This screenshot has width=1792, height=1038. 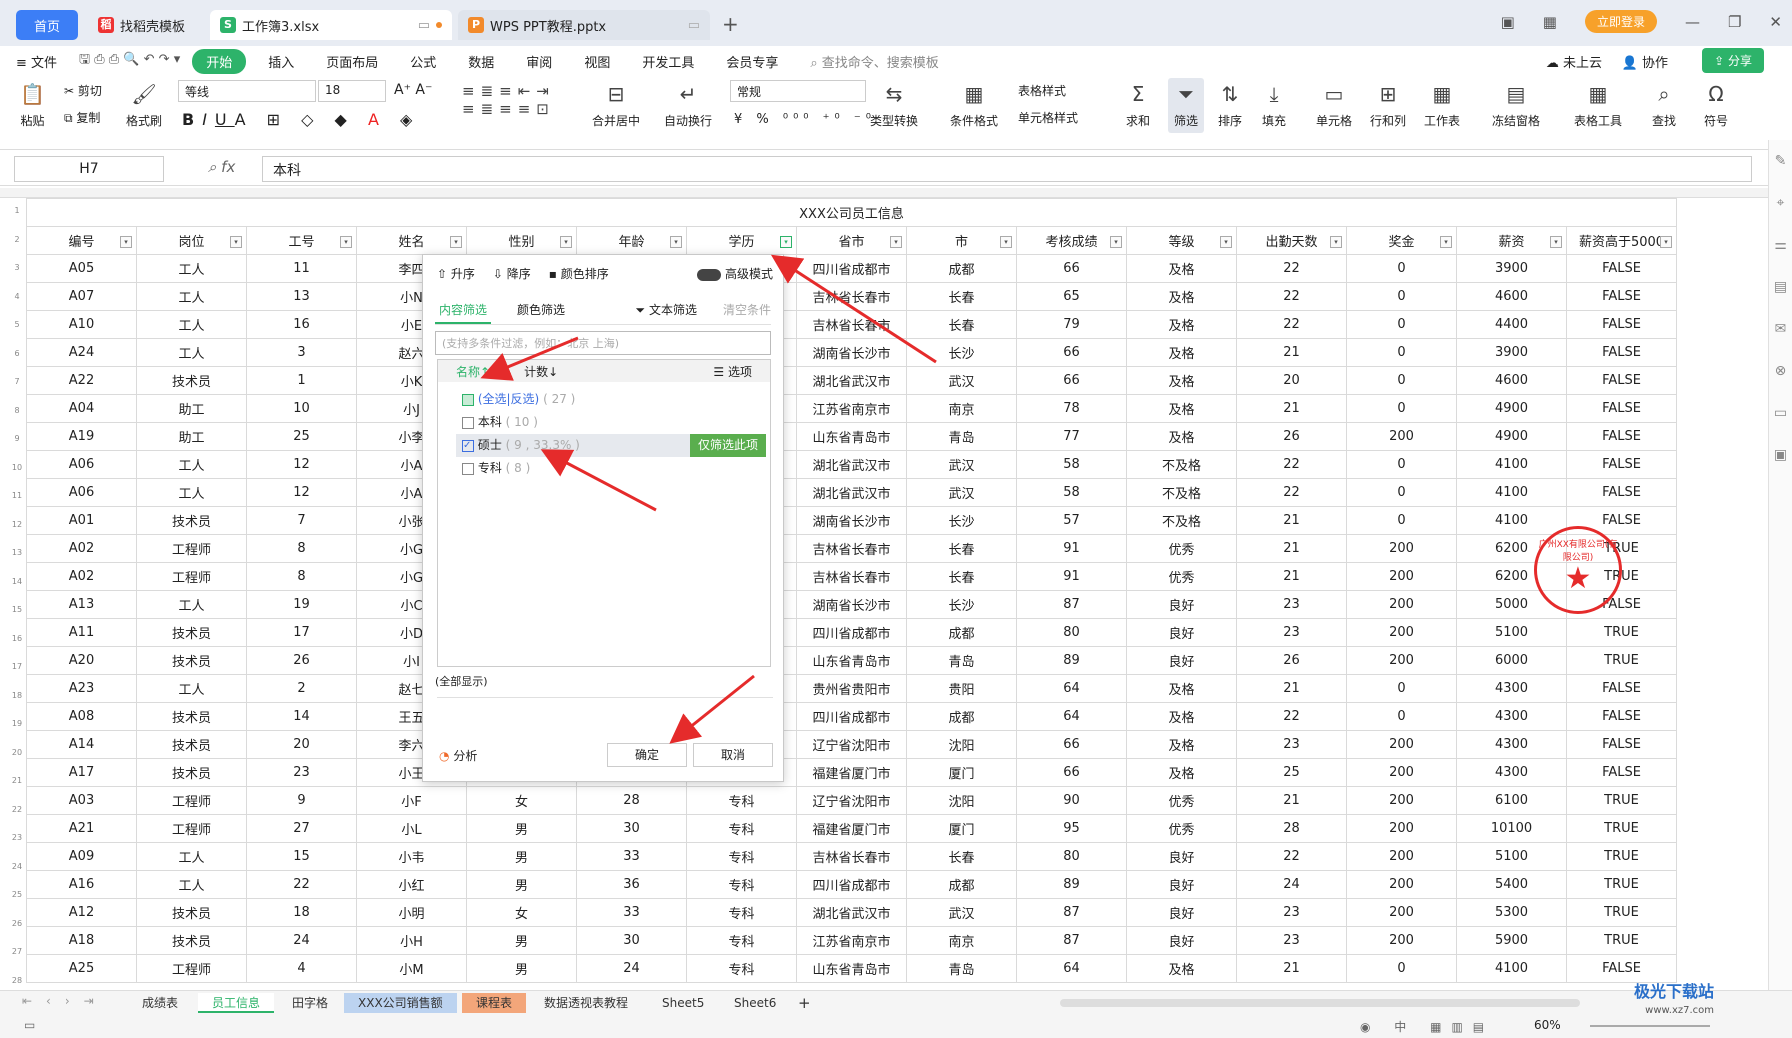 What do you see at coordinates (301, 119) in the screenshot?
I see `font-style-buttons: BIUA ⊞ ◇ ◆ A ◈` at bounding box center [301, 119].